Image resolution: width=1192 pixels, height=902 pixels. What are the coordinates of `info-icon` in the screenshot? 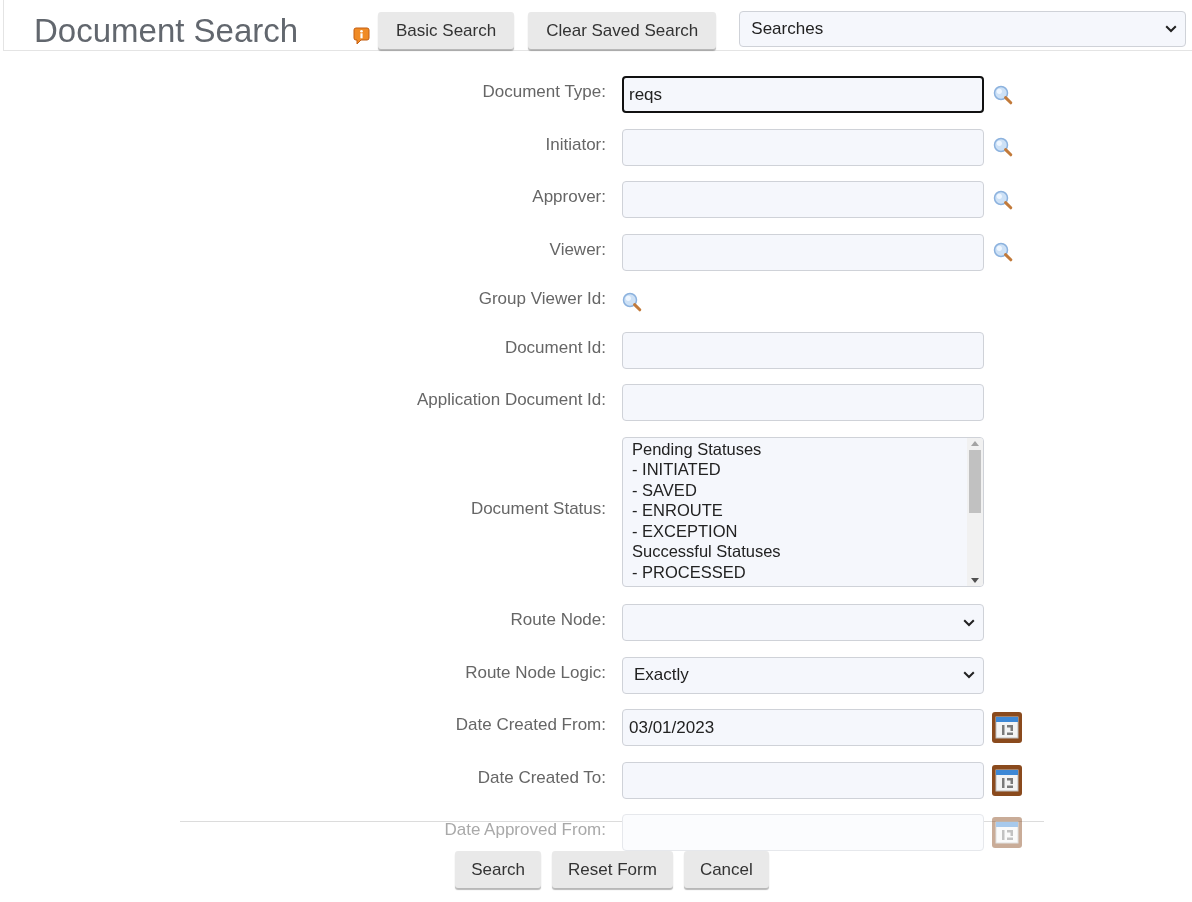 It's located at (361, 36).